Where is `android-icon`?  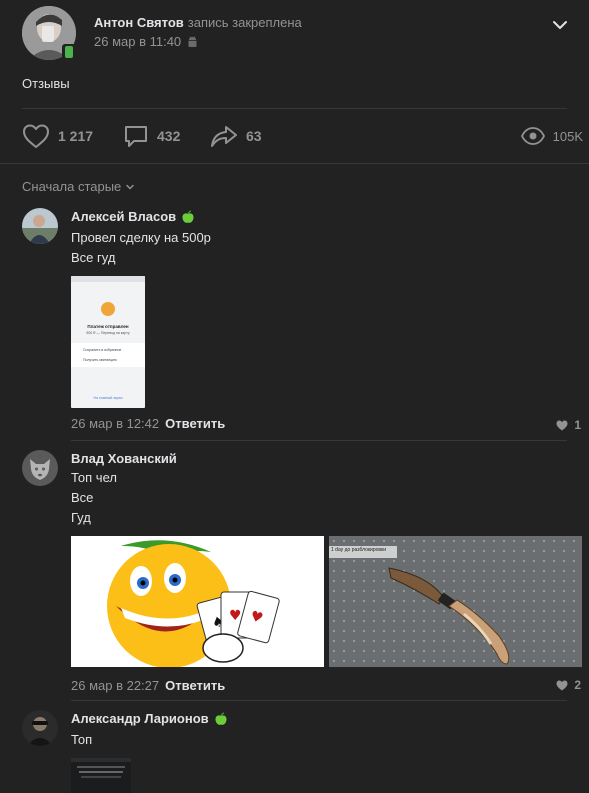 android-icon is located at coordinates (192, 41).